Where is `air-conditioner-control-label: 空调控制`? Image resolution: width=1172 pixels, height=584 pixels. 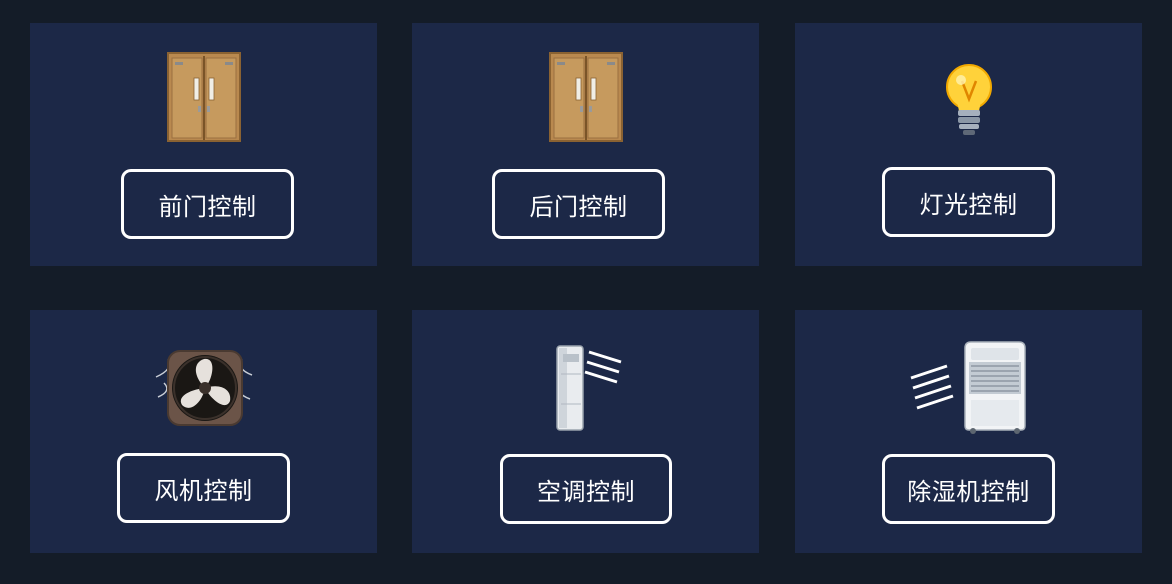
air-conditioner-control-label: 空调控制 is located at coordinates (586, 491).